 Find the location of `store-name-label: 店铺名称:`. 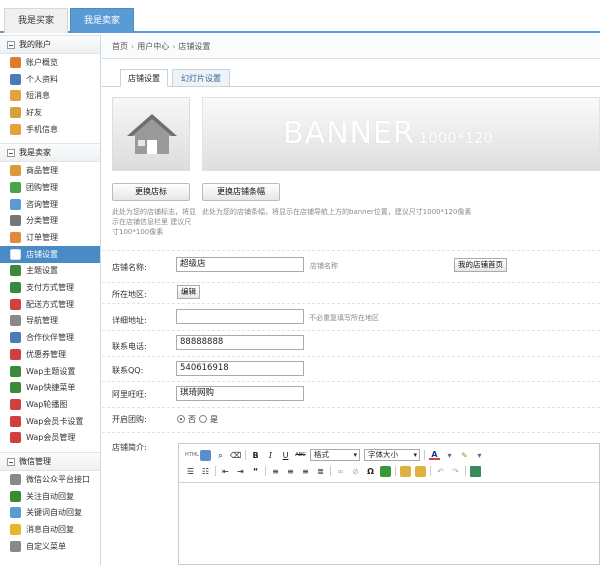

store-name-label: 店铺名称: is located at coordinates (129, 267).